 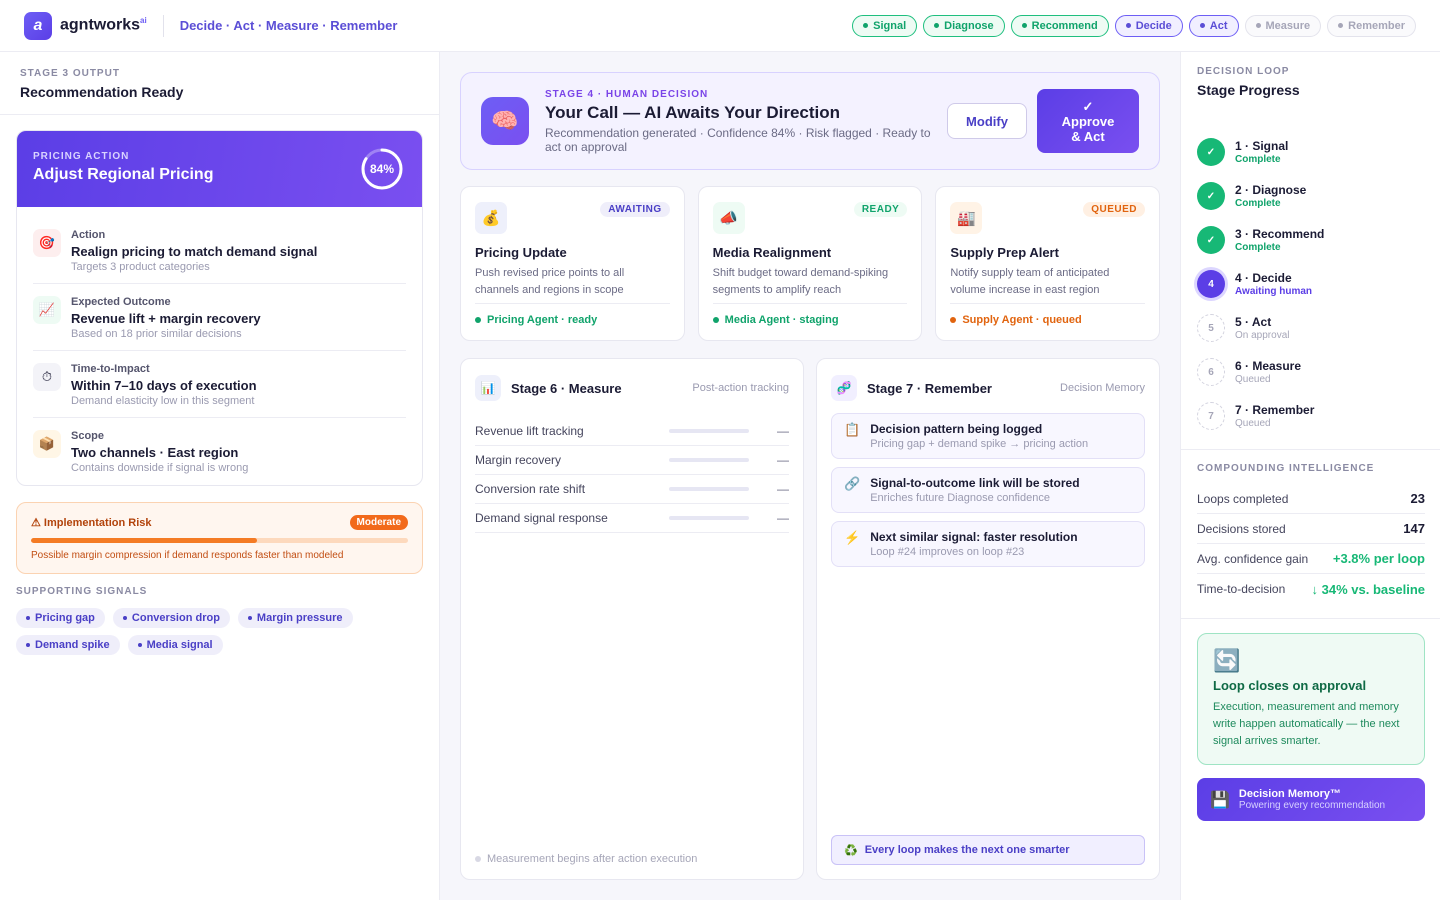 What do you see at coordinates (851, 850) in the screenshot?
I see `recycle-icon: ♻️` at bounding box center [851, 850].